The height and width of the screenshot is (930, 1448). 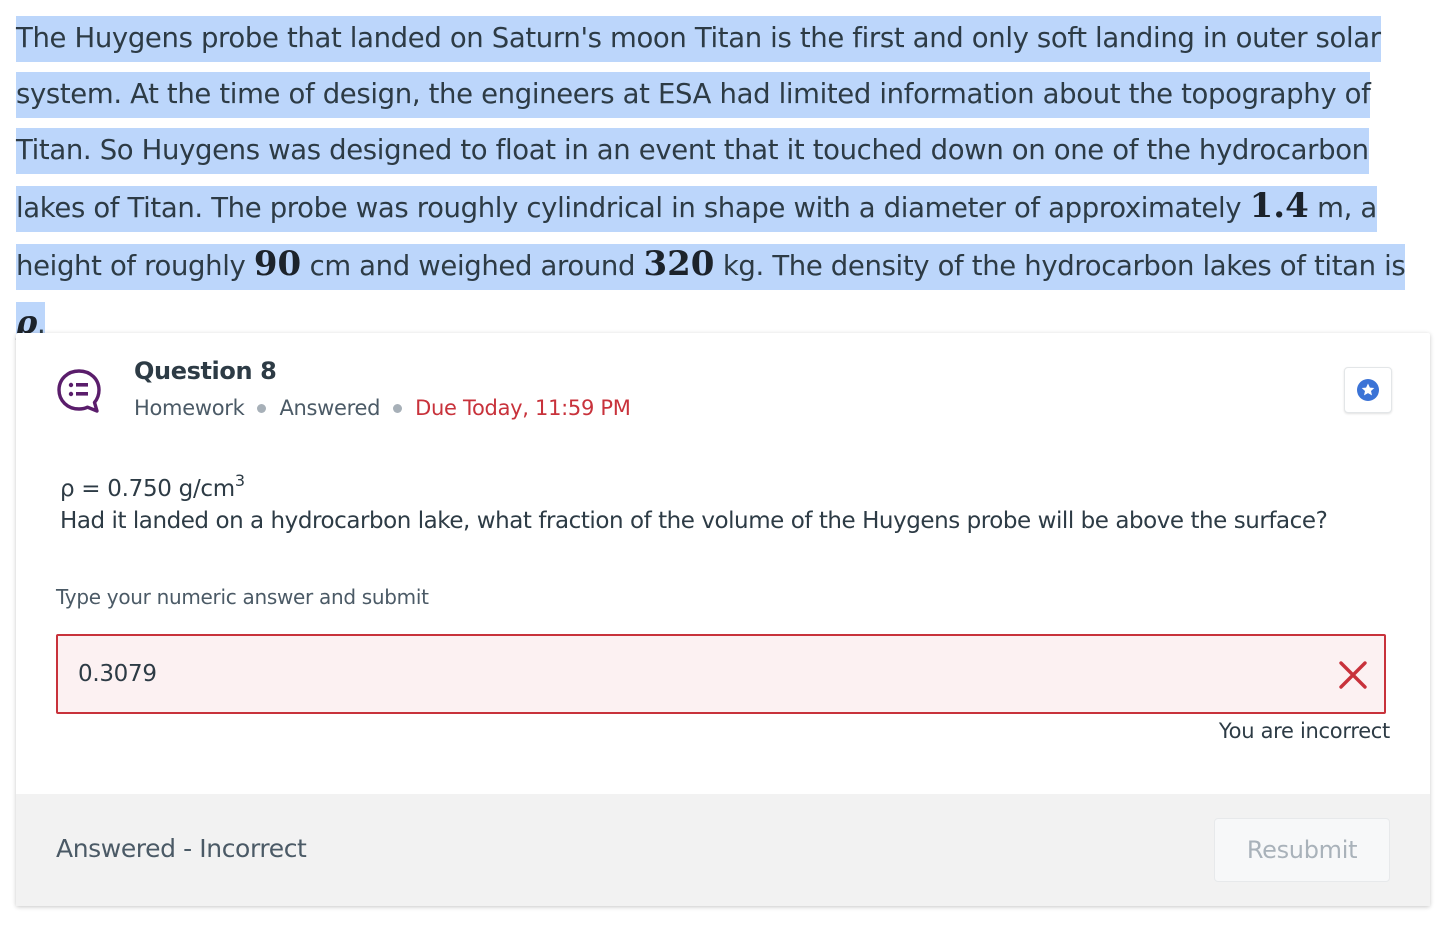 I want to click on resubmit-button: Resubmit, so click(x=1302, y=850).